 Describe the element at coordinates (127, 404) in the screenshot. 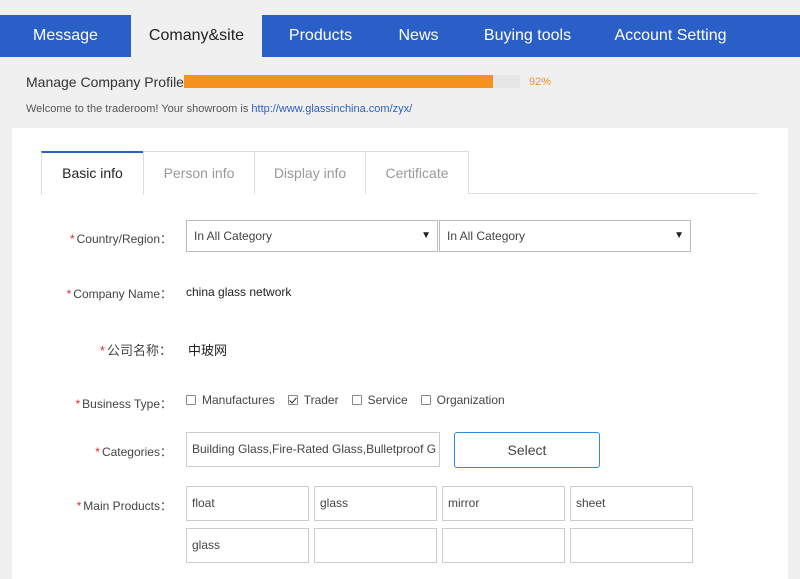

I see `business-type-label-text: Business Type：` at that location.